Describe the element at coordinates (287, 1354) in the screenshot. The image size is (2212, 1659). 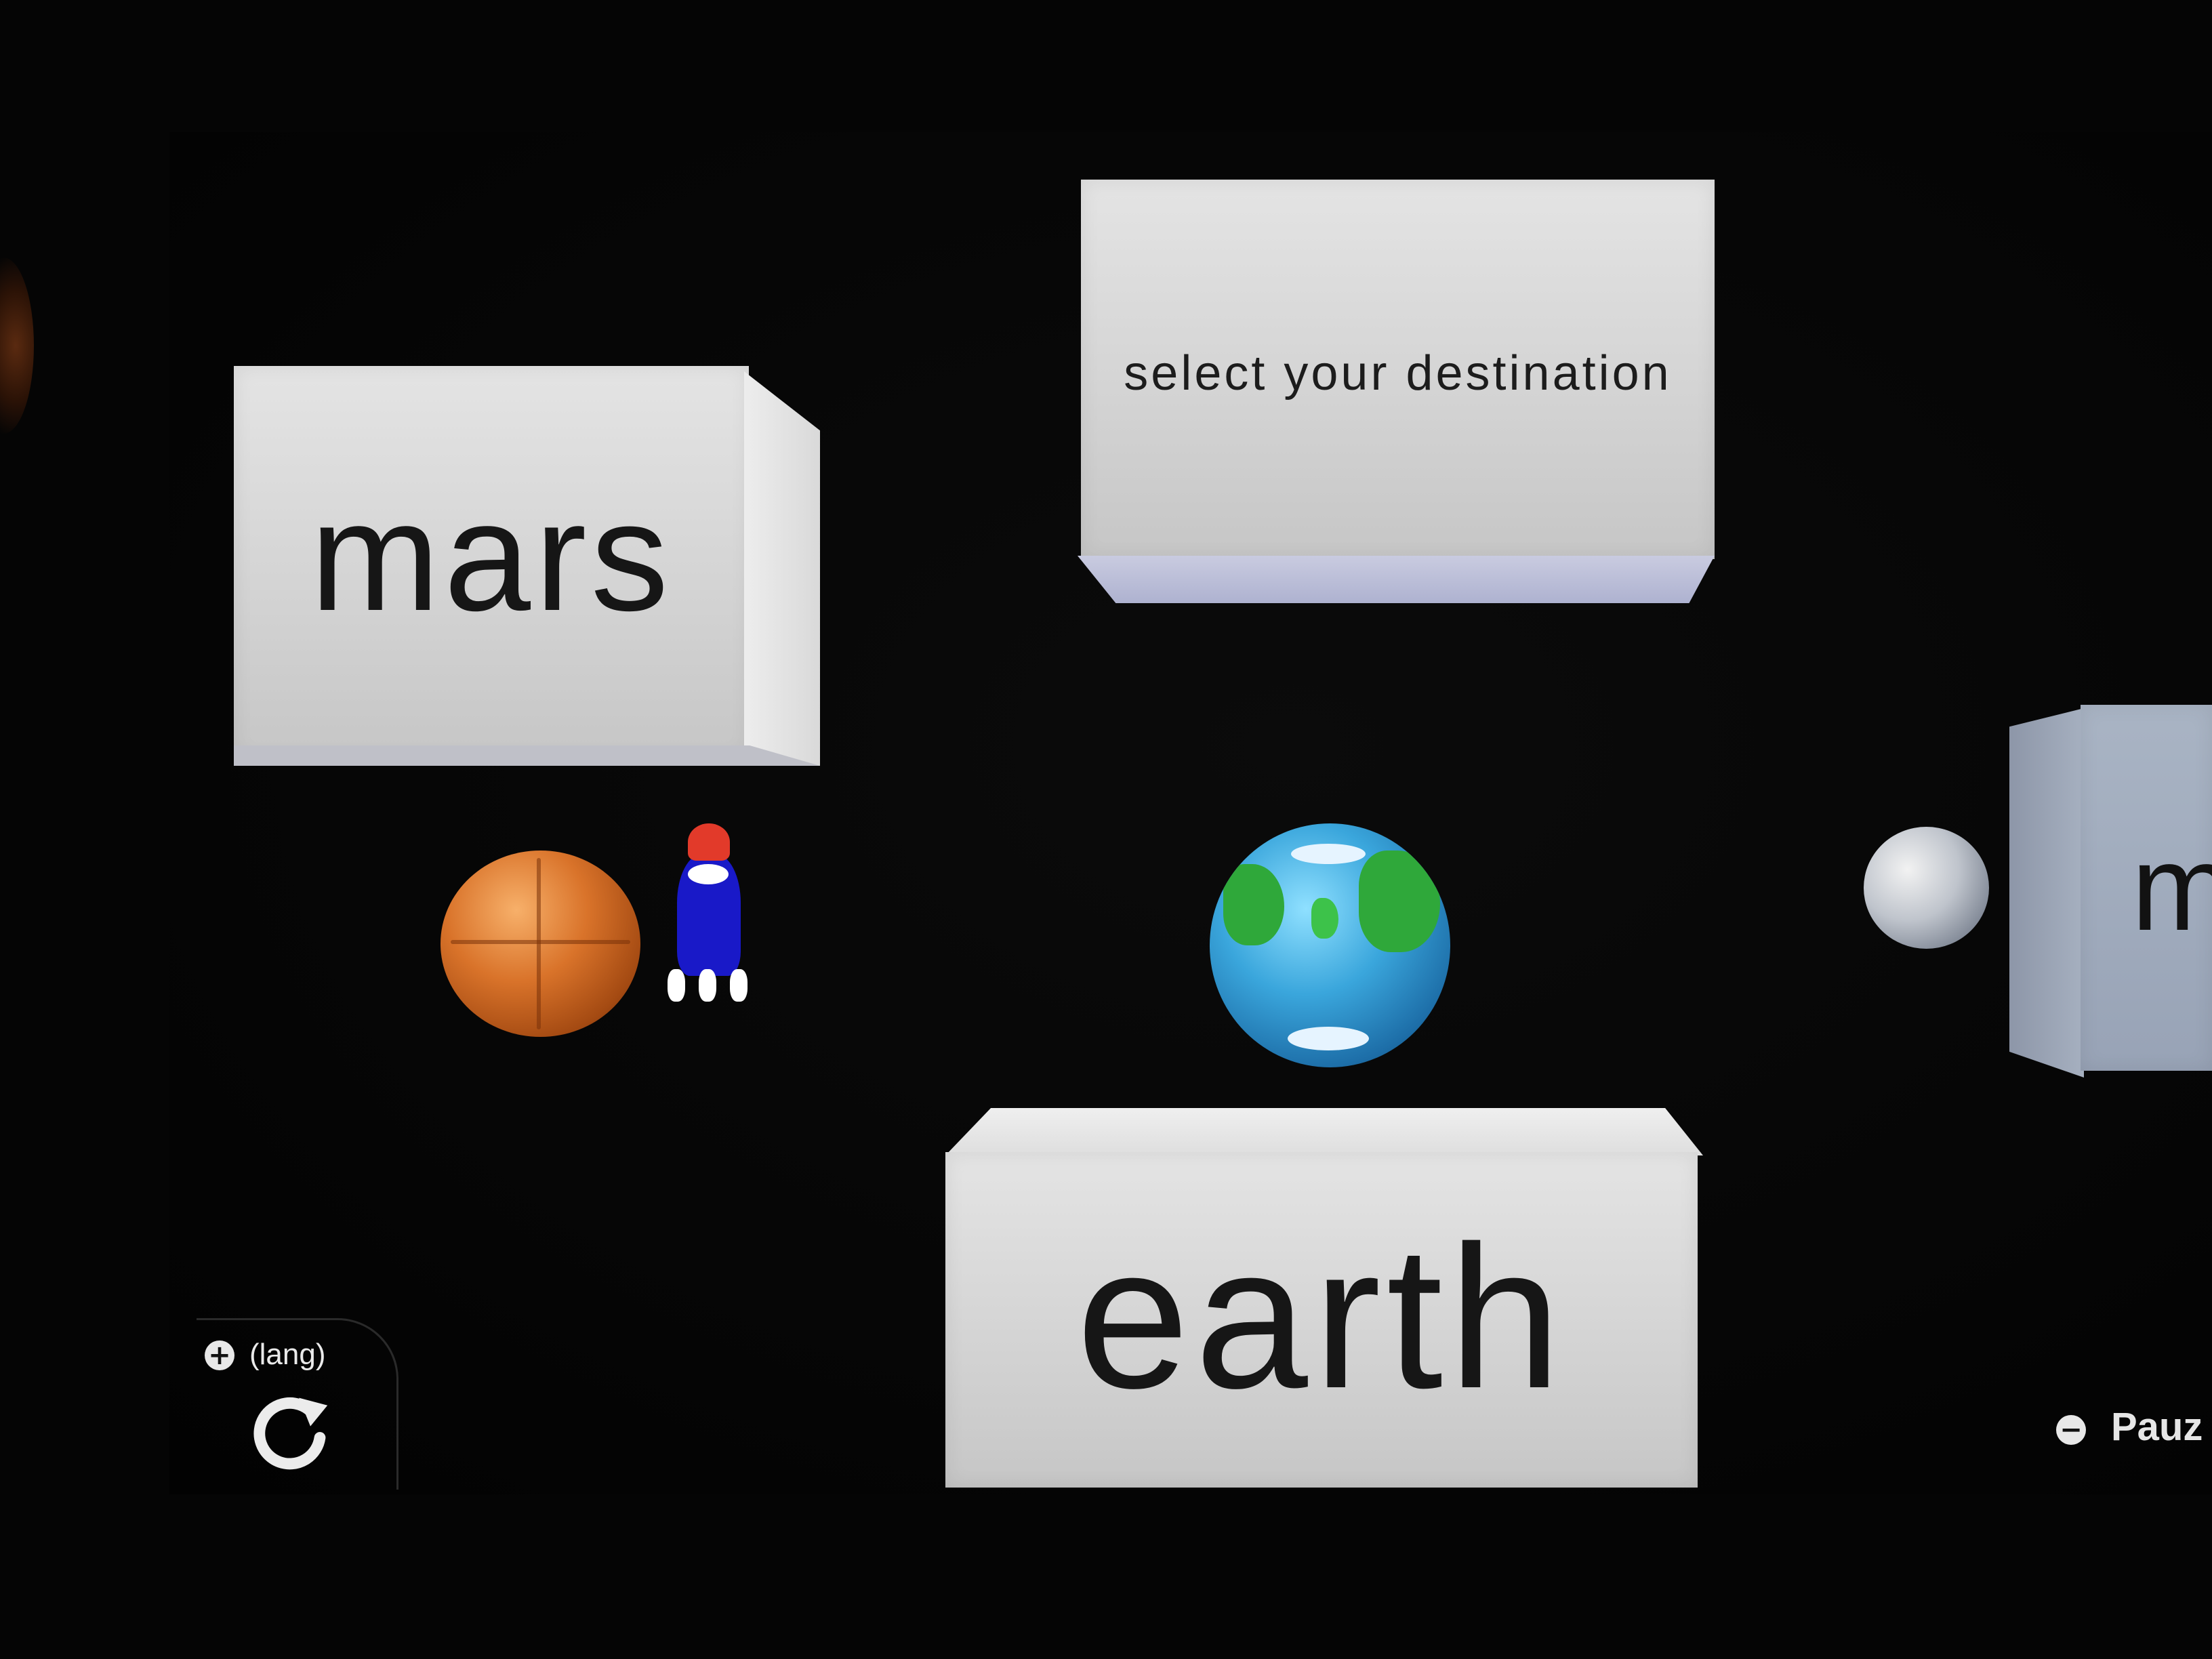
I see `language-label: (lang)` at that location.